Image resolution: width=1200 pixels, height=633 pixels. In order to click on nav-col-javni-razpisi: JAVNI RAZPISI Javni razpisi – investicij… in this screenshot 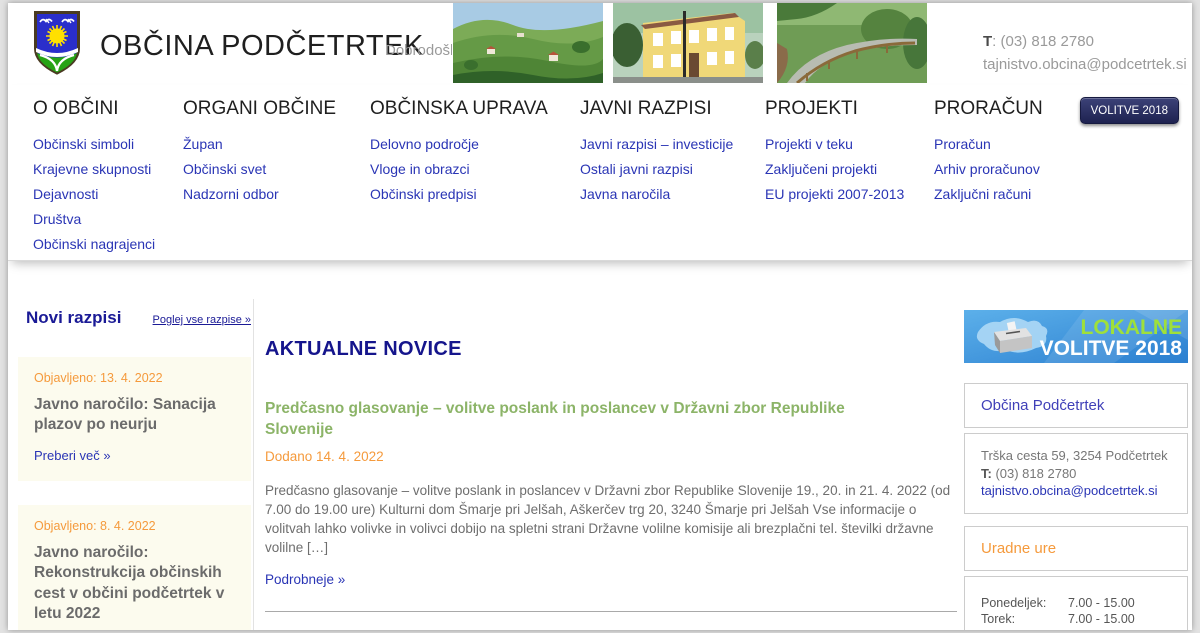, I will do `click(656, 152)`.